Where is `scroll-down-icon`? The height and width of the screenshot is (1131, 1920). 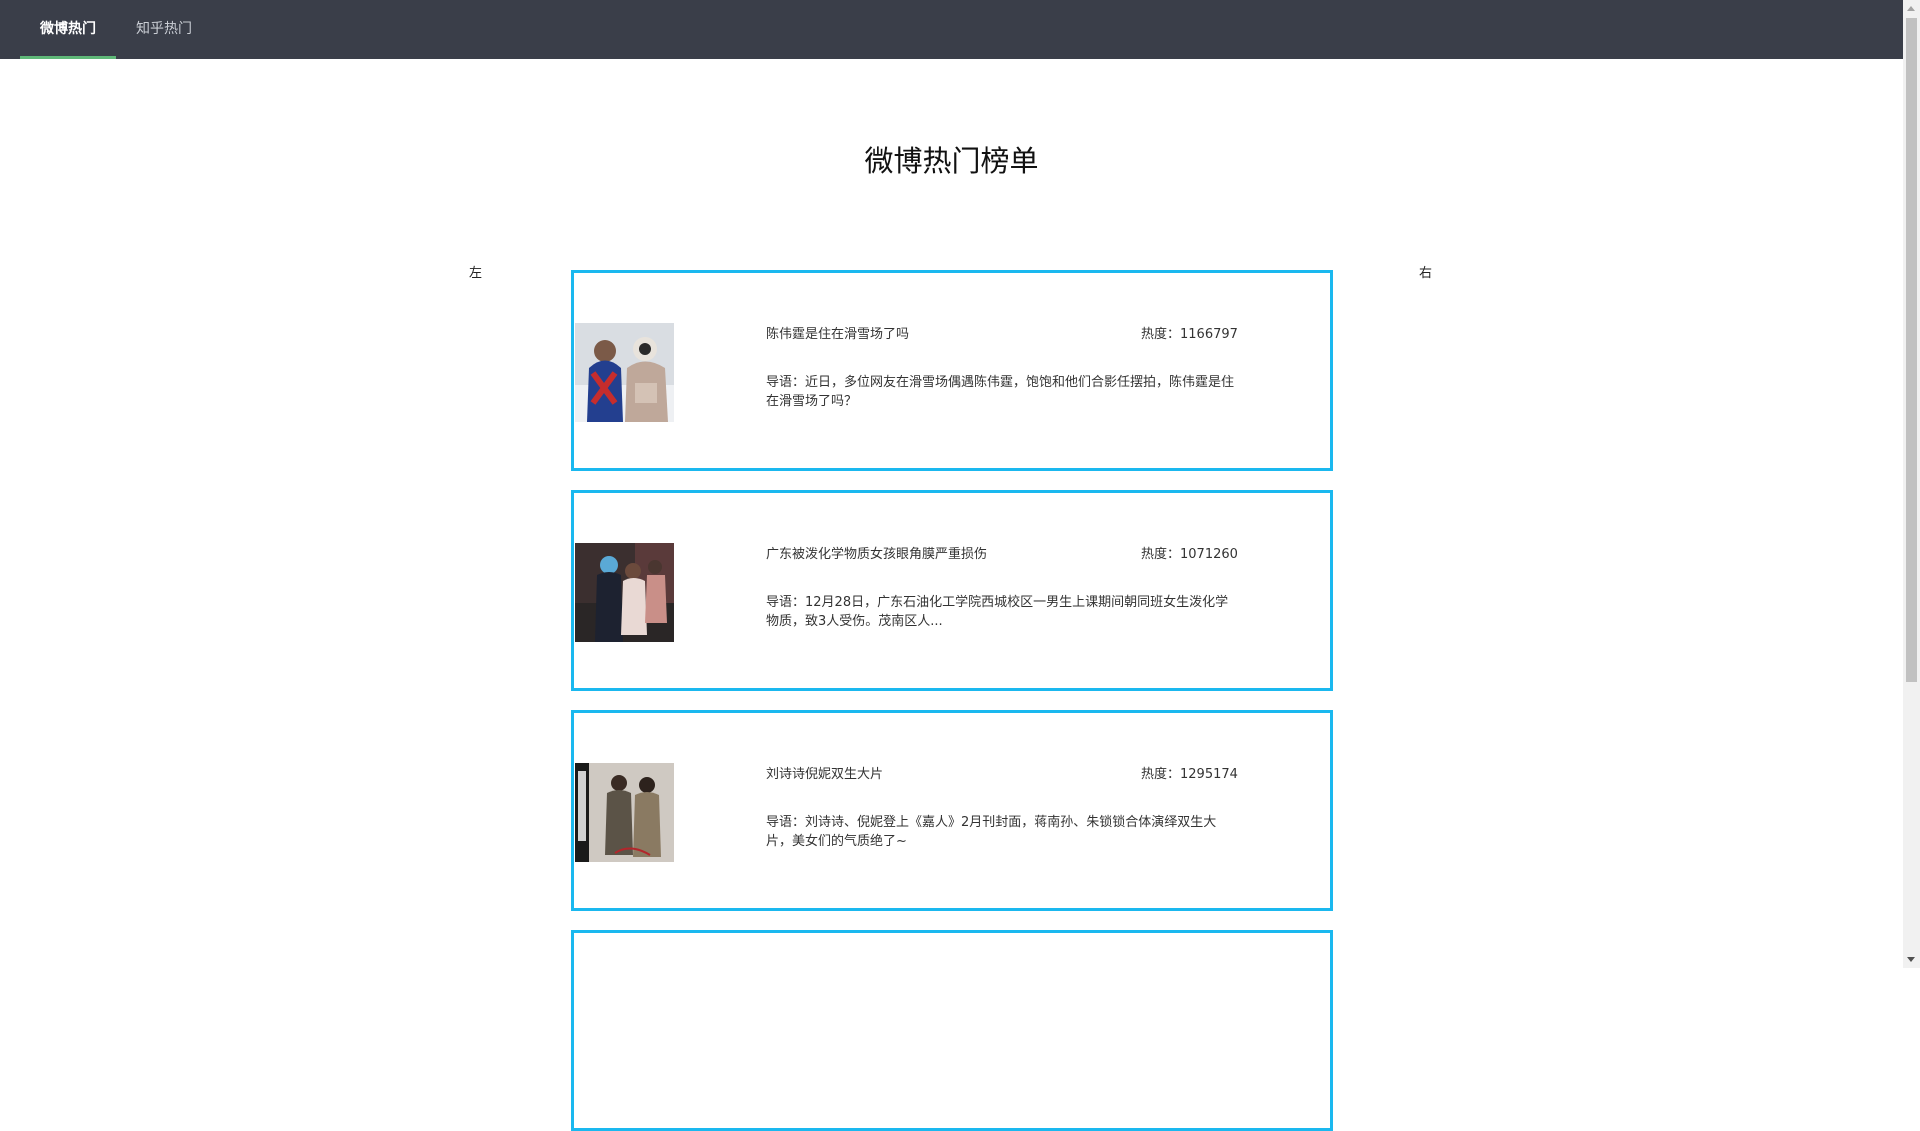
scroll-down-icon is located at coordinates (1911, 959).